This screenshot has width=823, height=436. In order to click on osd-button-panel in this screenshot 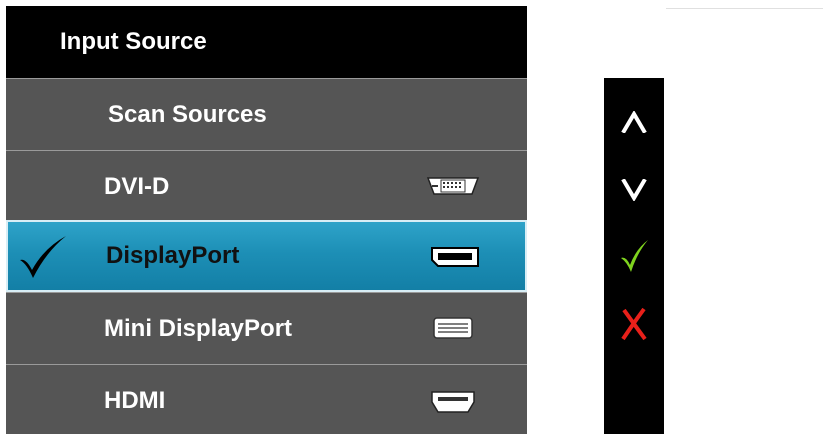, I will do `click(634, 256)`.